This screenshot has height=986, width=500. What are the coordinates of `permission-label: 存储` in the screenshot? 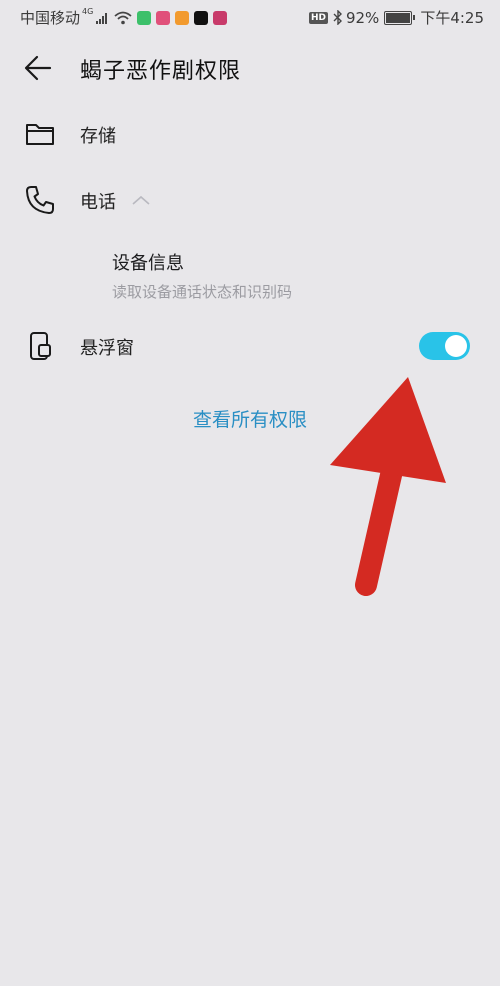 It's located at (98, 136).